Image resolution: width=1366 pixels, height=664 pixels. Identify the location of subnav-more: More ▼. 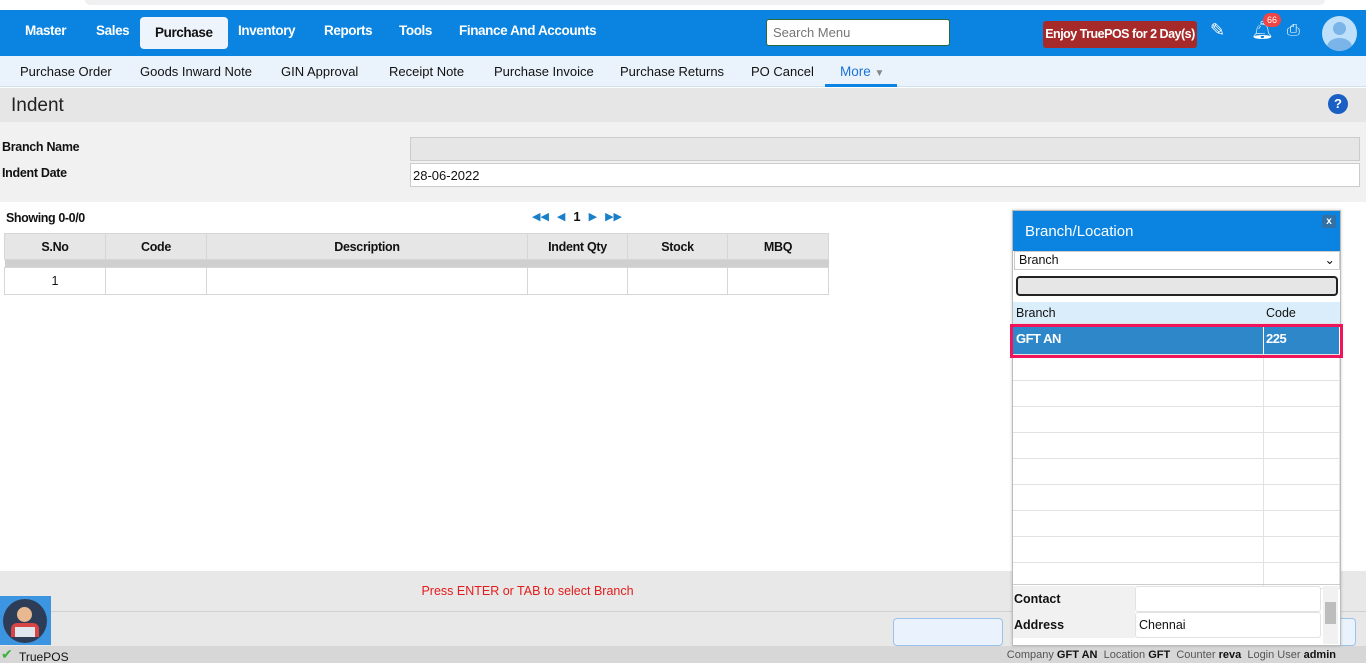
(861, 71).